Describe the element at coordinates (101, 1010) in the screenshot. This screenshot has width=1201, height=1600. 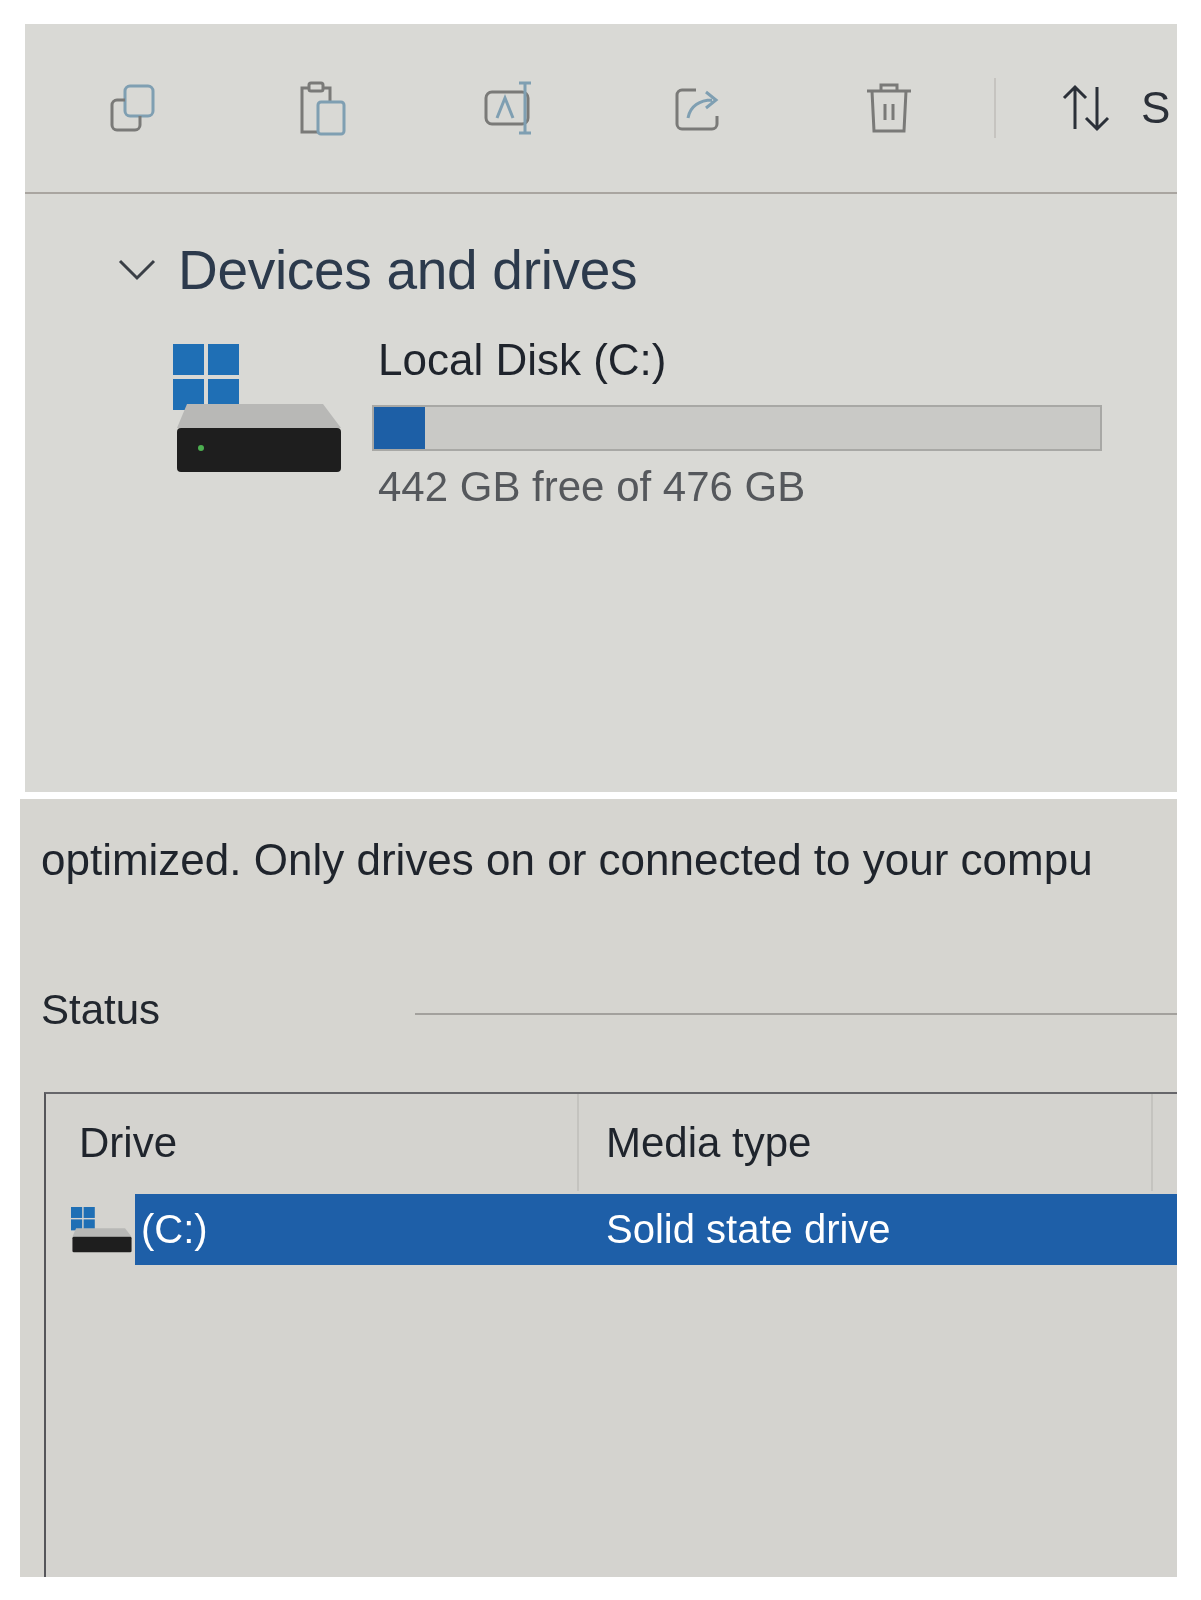
I see `status-label: Status` at that location.